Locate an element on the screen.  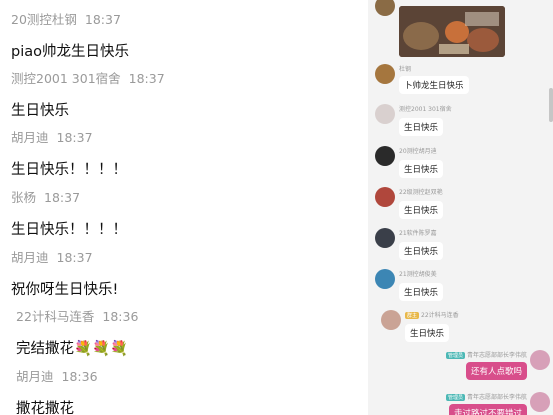
sender-name: 20测控胡月迪 is located at coordinates (418, 151).